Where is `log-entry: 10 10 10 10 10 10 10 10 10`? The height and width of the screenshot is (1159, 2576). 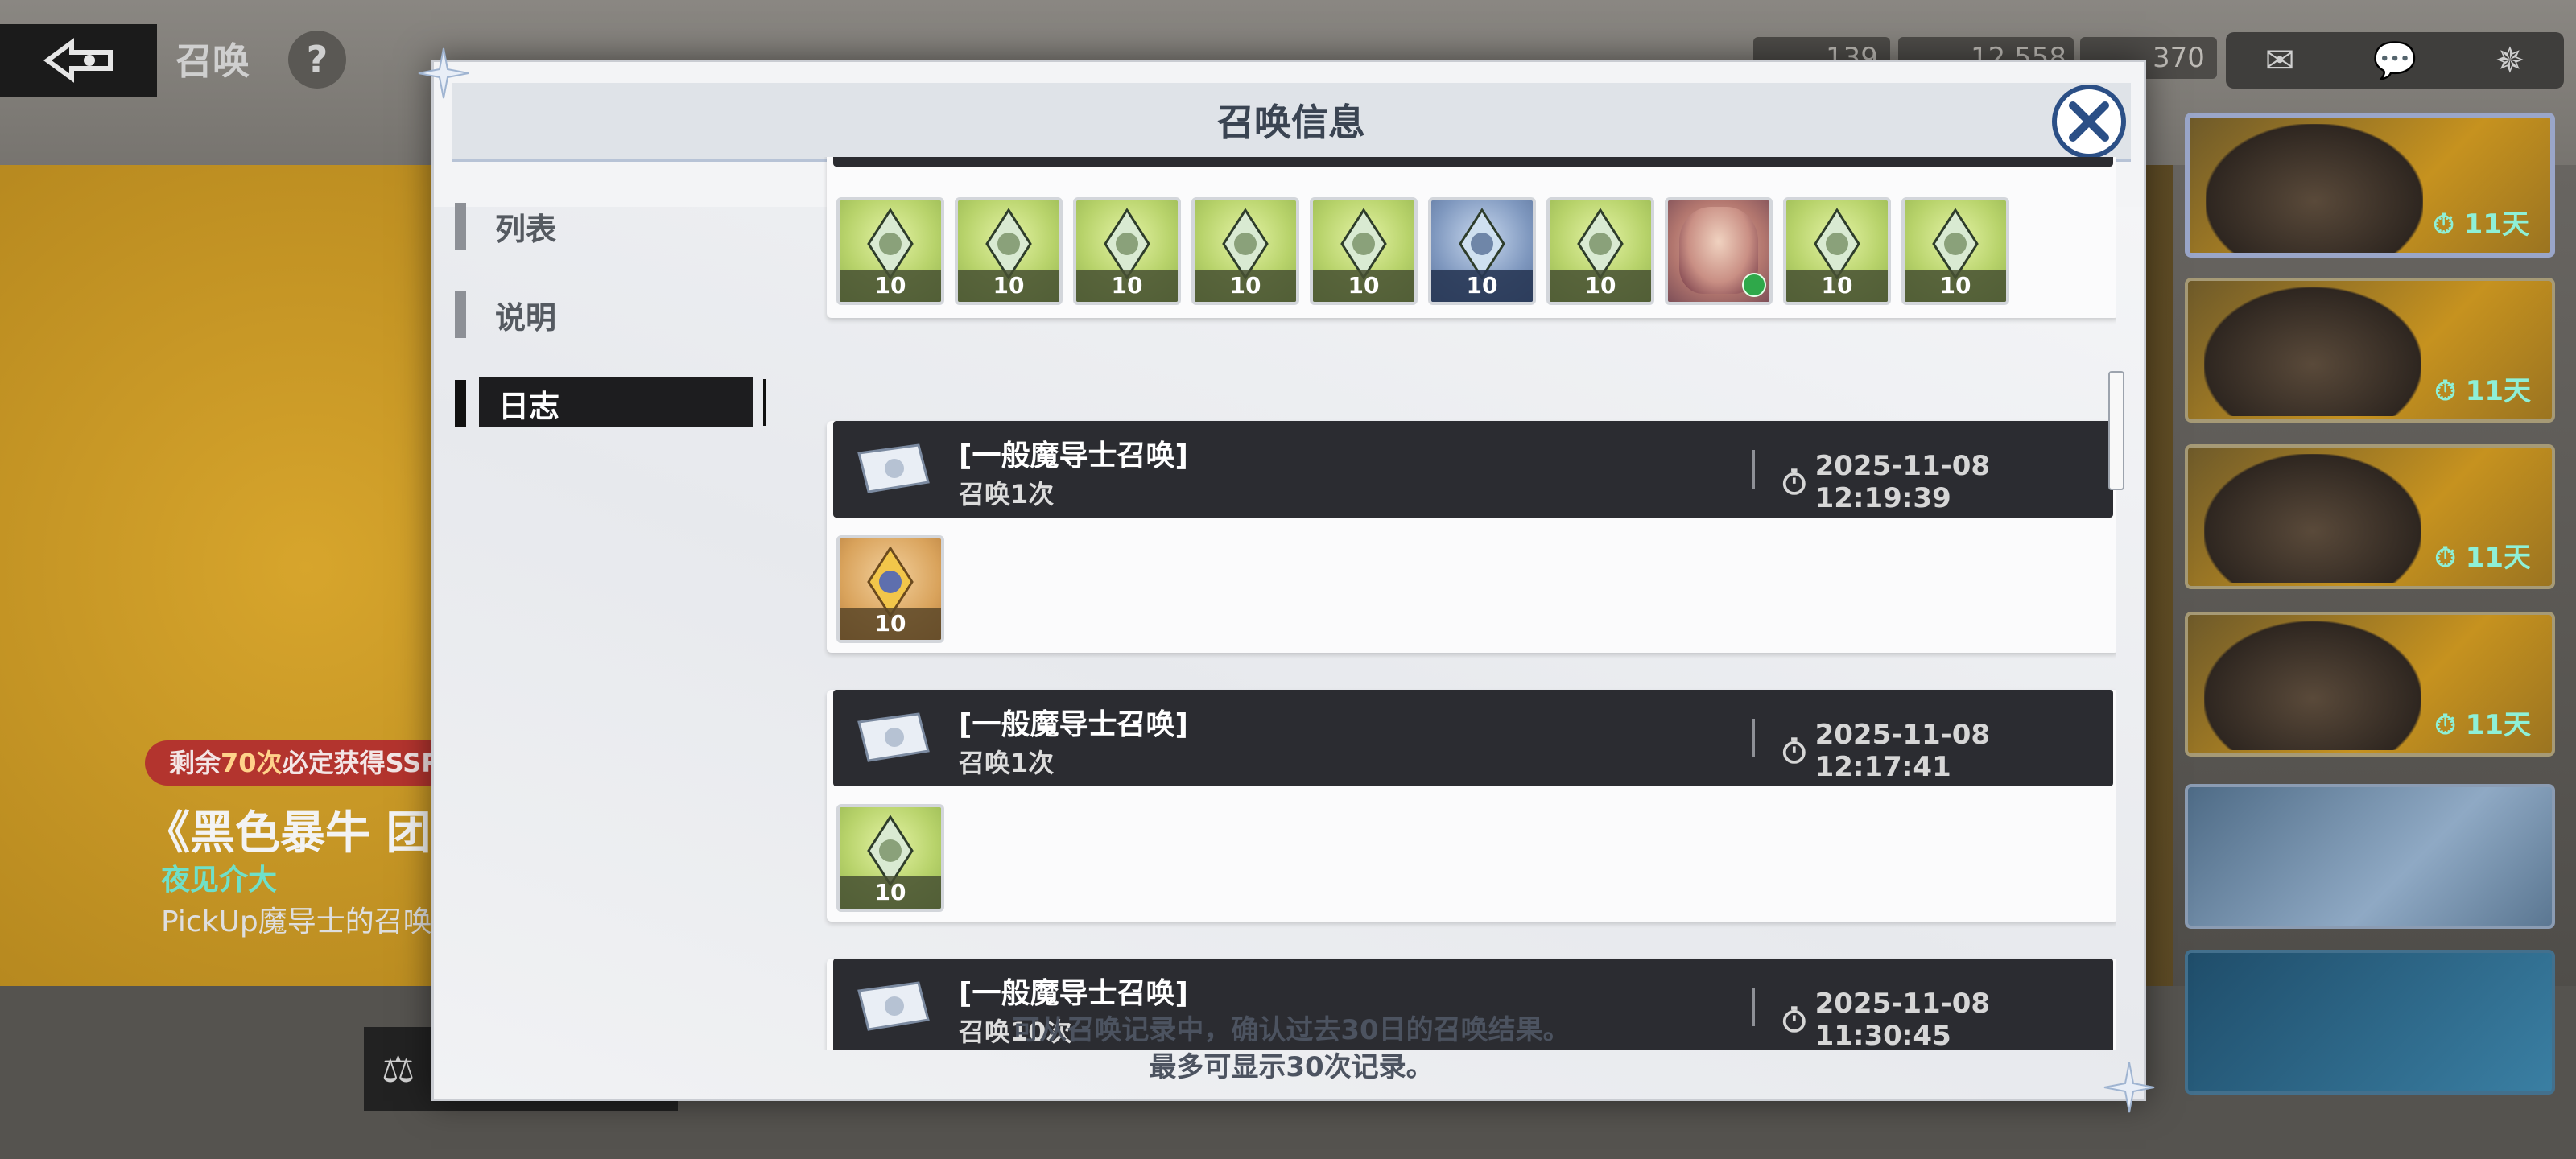
log-entry: 10 10 10 10 10 10 10 10 10 is located at coordinates (1471, 237).